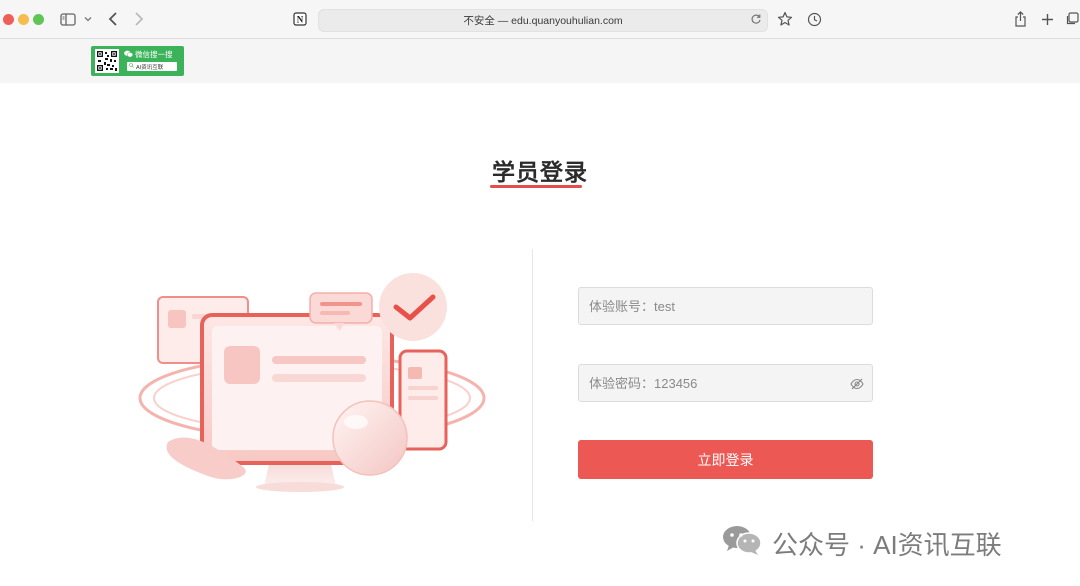  I want to click on title-underline, so click(536, 186).